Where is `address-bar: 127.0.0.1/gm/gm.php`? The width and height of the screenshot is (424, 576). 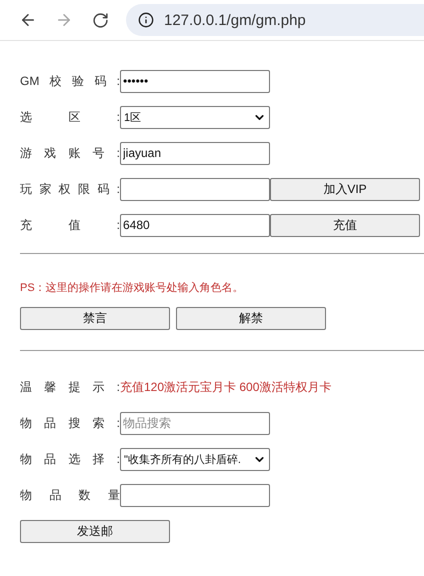
address-bar: 127.0.0.1/gm/gm.php is located at coordinates (275, 20).